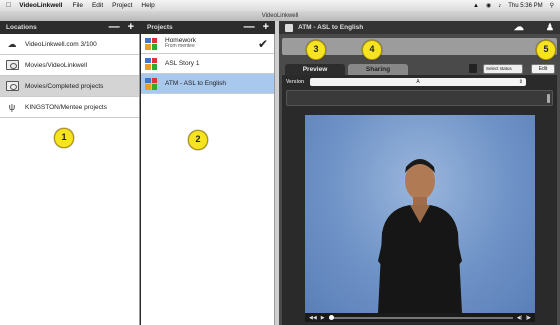 The height and width of the screenshot is (325, 560). I want to click on project-title: ATM - ASL to English, so click(331, 27).